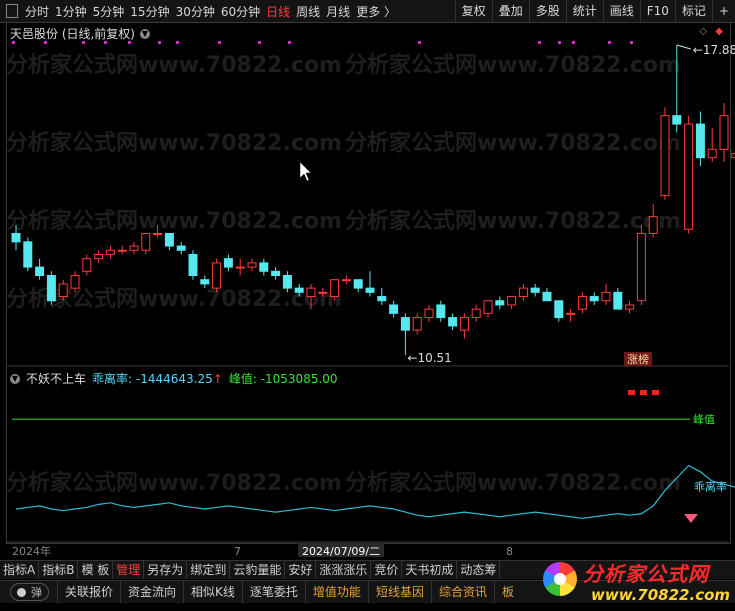 The image size is (735, 611). Describe the element at coordinates (96, 570) in the screenshot. I see `indicator-tab: 模 板` at that location.